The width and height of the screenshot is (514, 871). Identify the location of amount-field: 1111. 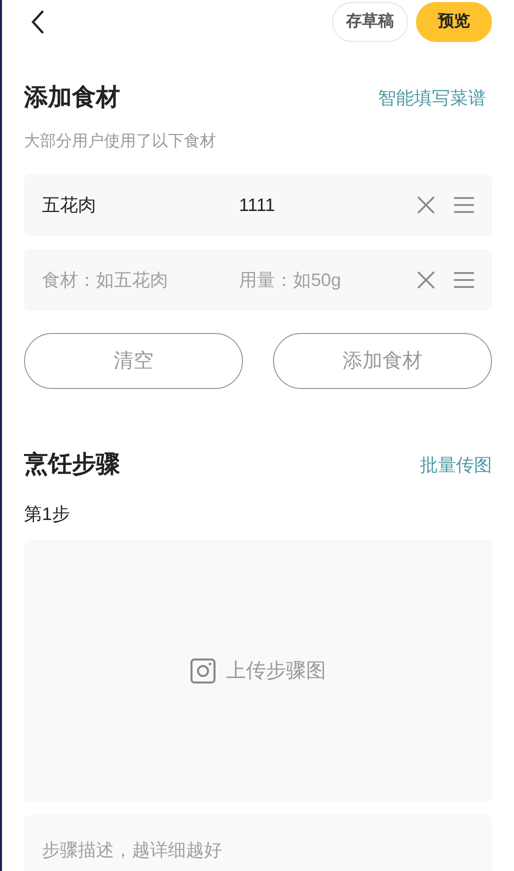
(324, 205).